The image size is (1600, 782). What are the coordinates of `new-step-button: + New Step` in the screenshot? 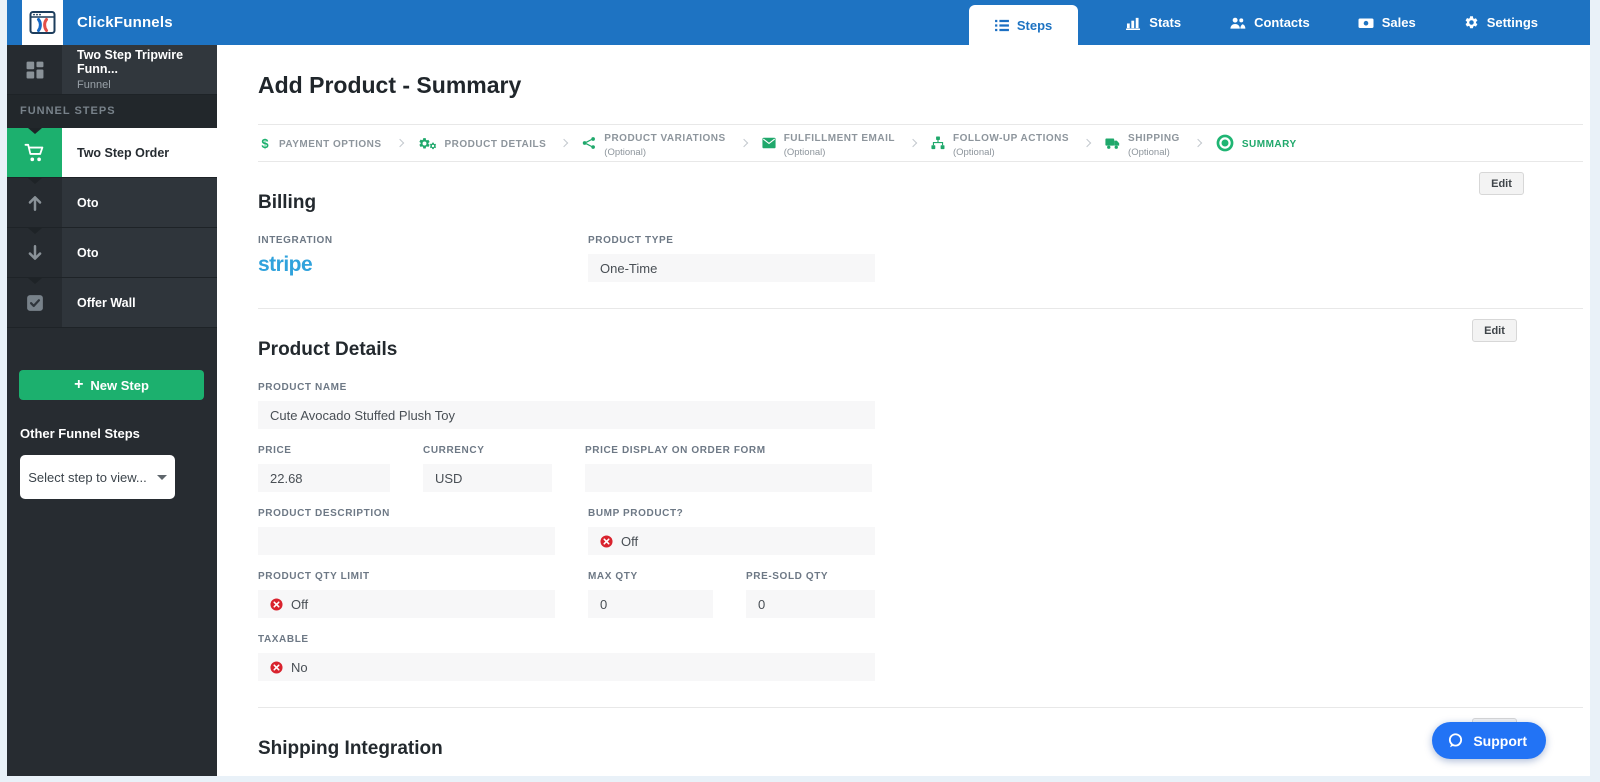 It's located at (111, 385).